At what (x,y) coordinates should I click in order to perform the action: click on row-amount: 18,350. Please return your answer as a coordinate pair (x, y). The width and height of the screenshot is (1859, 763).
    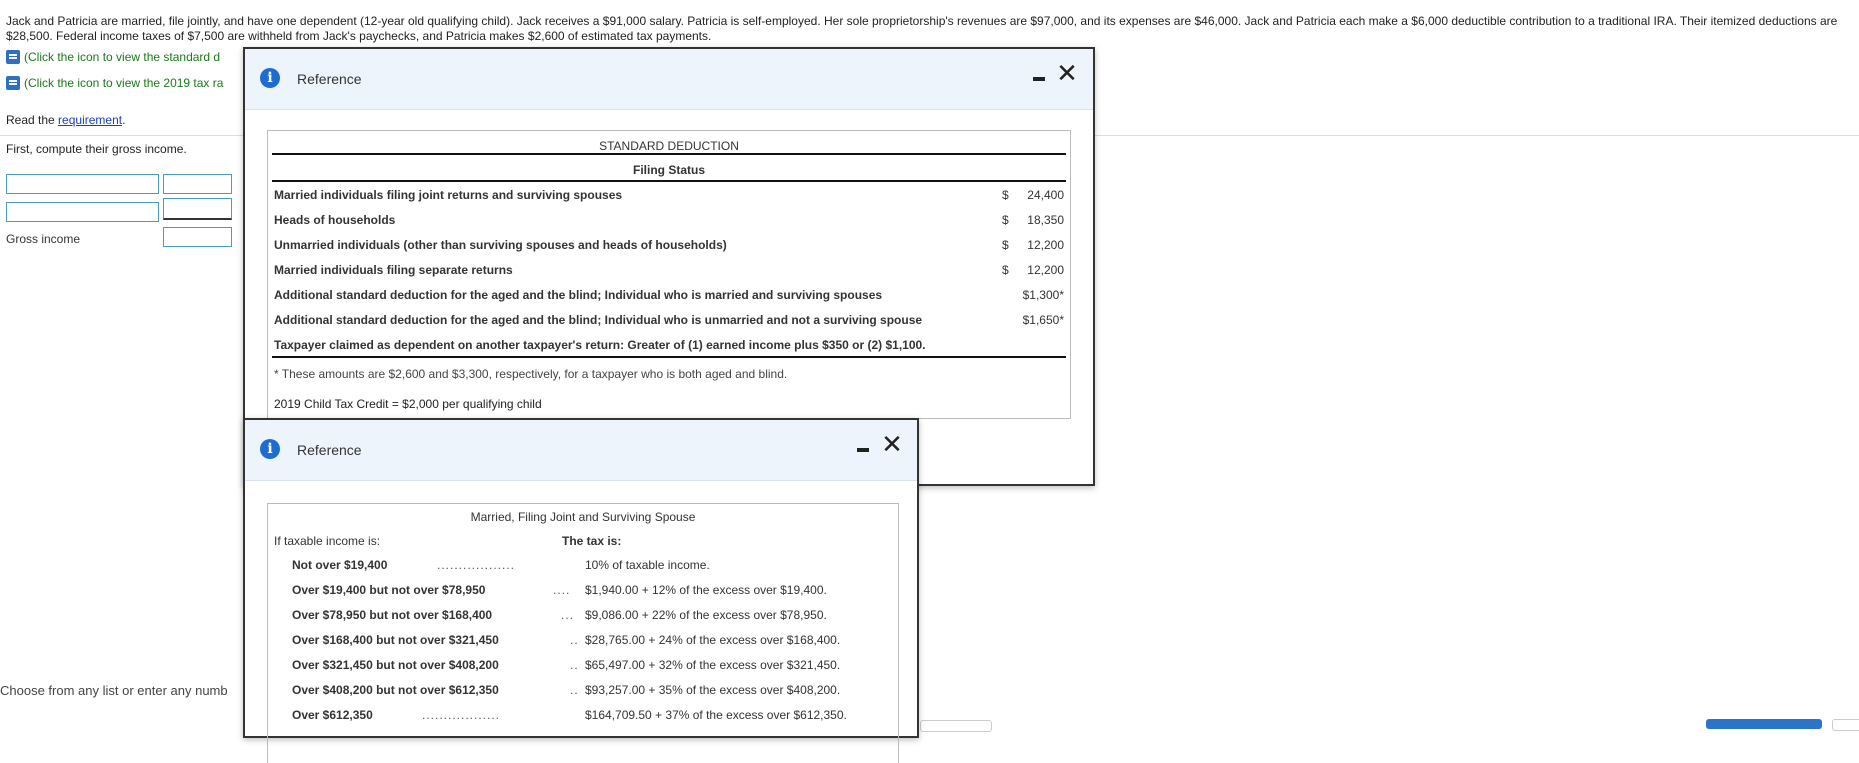
    Looking at the image, I should click on (1045, 220).